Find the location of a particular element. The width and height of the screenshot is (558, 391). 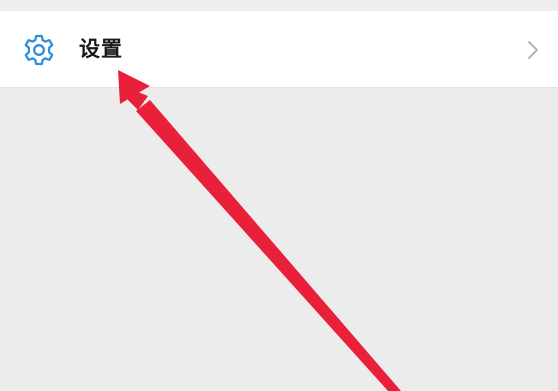

gear-icon is located at coordinates (39, 50).